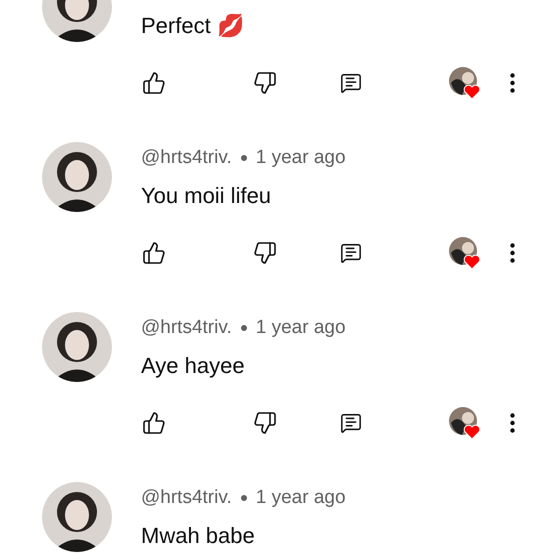 This screenshot has height=560, width=560. I want to click on comment-text: You moii lifeu, so click(206, 196).